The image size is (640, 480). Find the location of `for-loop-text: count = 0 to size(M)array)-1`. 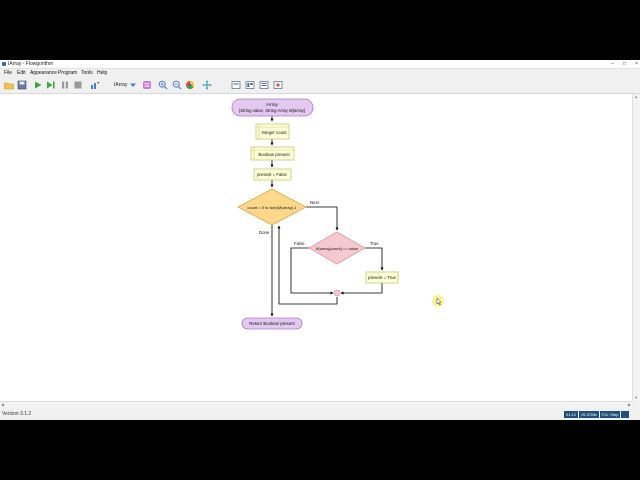

for-loop-text: count = 0 to size(M)array)-1 is located at coordinates (272, 207).